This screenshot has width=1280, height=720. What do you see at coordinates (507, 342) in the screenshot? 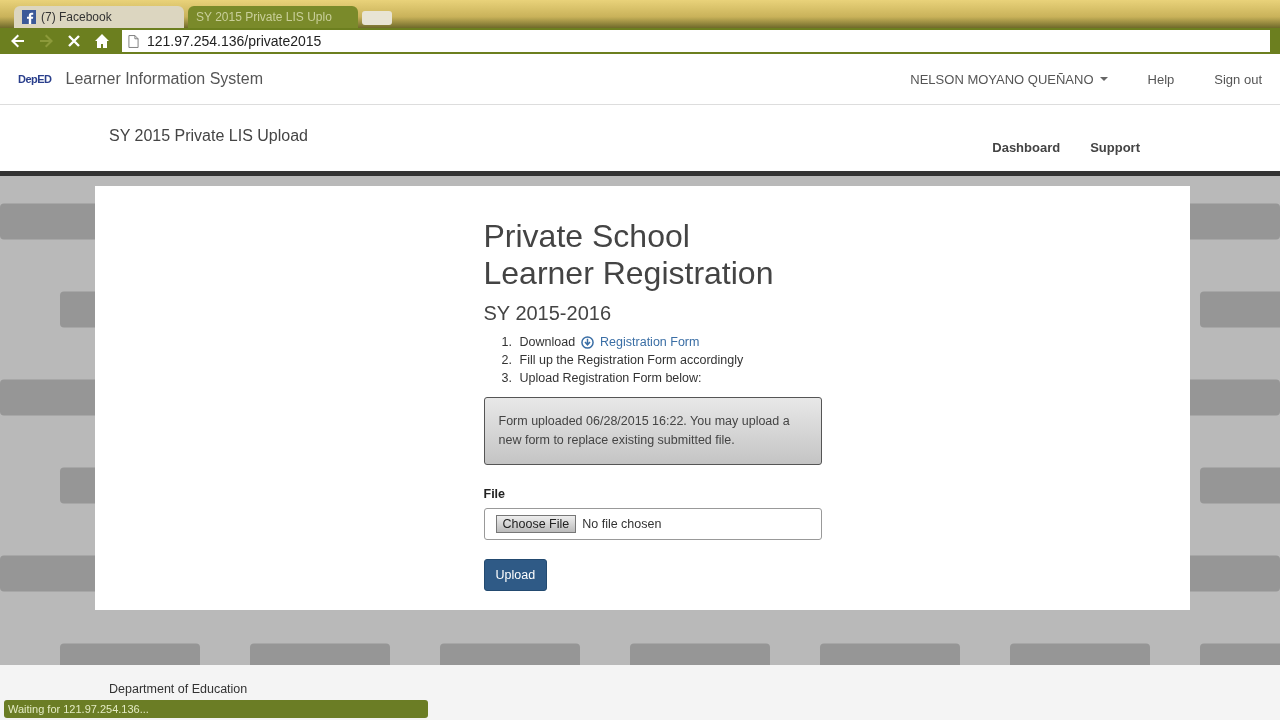
I see `step-number: 1.` at bounding box center [507, 342].